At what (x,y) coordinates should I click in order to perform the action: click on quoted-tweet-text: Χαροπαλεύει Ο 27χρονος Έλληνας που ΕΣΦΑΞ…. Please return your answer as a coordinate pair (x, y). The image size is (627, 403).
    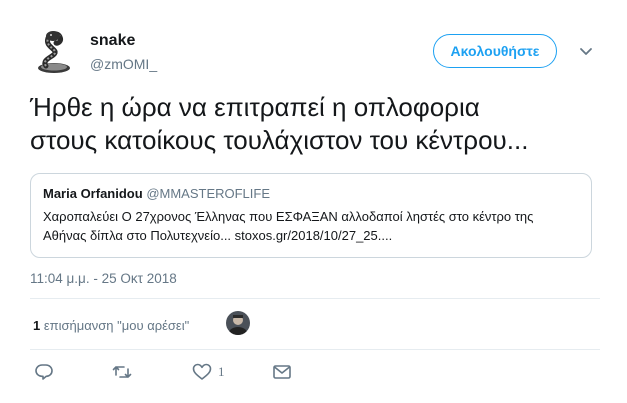
    Looking at the image, I should click on (311, 226).